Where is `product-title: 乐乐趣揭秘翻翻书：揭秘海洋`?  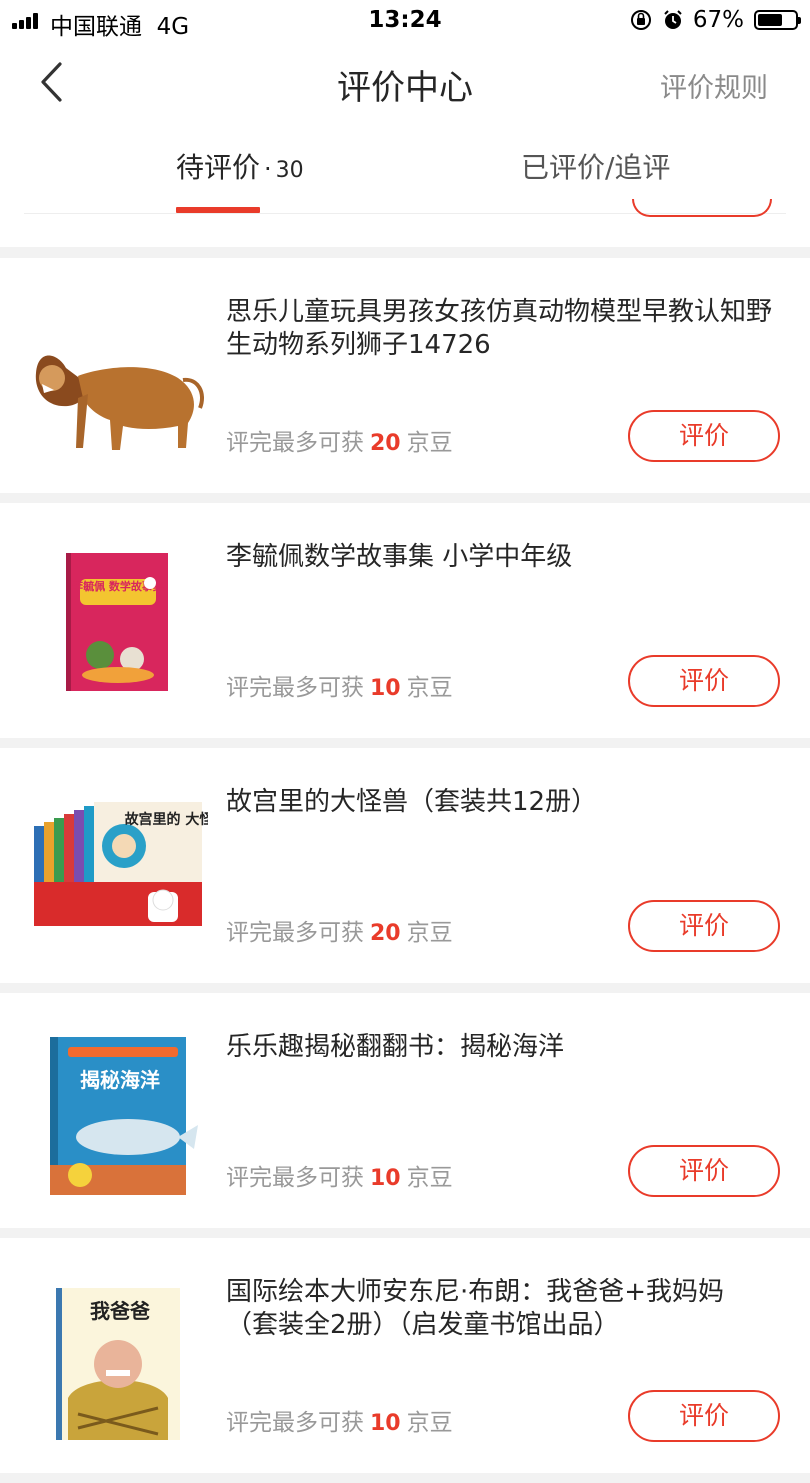 product-title: 乐乐趣揭秘翻翻书：揭秘海洋 is located at coordinates (501, 1047).